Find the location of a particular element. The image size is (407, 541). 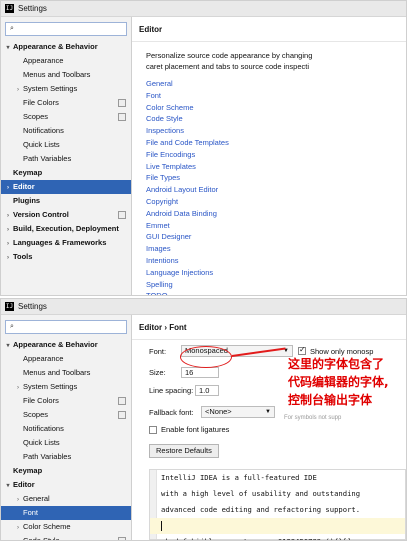

size-row: Size: 16 is located at coordinates (184, 372).